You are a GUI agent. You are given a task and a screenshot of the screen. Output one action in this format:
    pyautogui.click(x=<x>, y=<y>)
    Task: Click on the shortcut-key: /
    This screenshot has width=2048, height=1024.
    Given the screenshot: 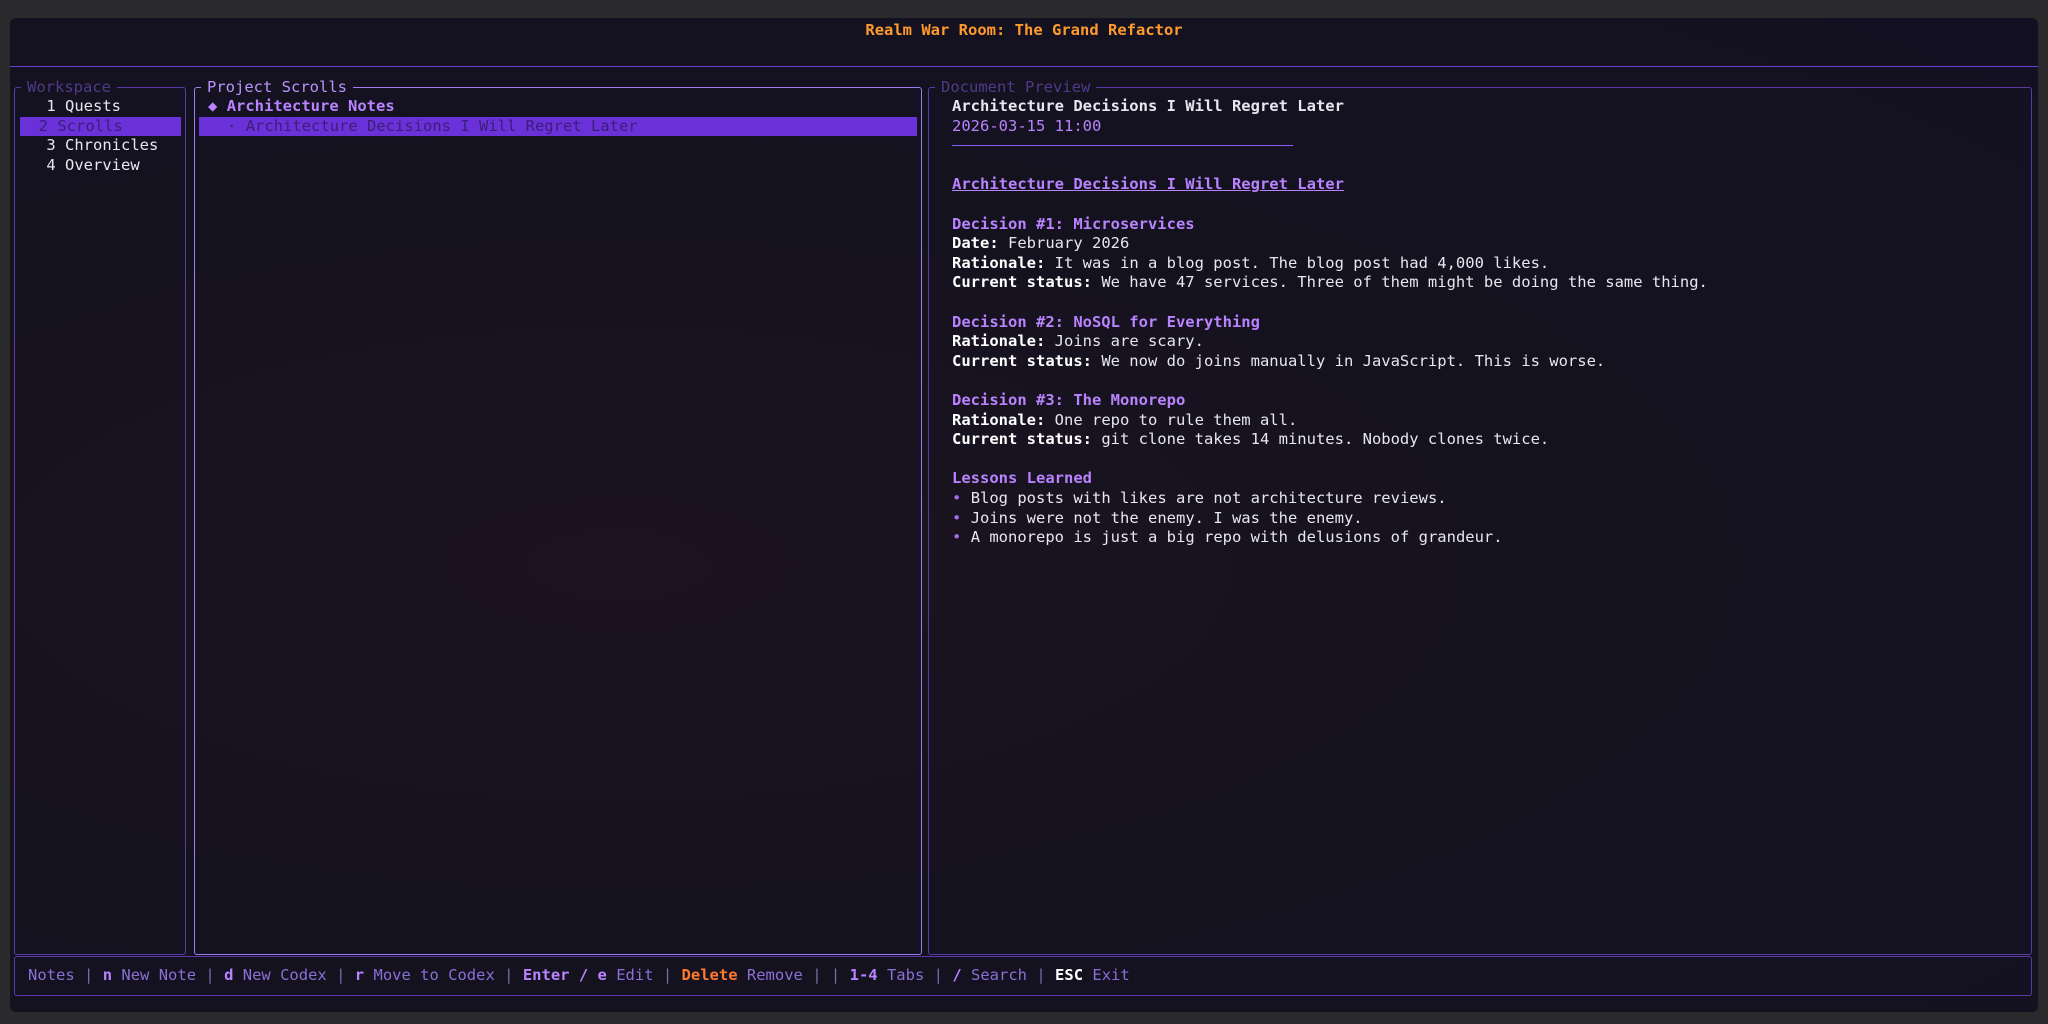 What is the action you would take?
    pyautogui.click(x=957, y=975)
    